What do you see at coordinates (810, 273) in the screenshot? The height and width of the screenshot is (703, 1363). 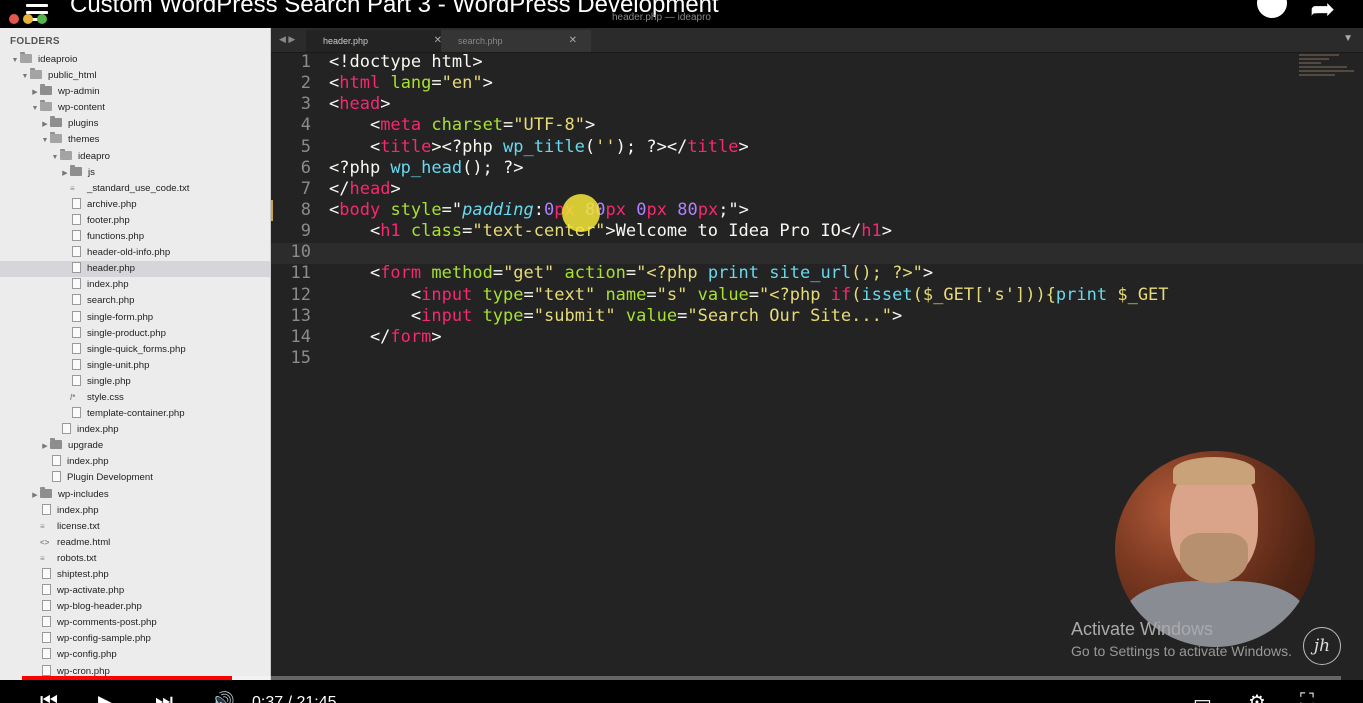 I see `code-token: site_url` at bounding box center [810, 273].